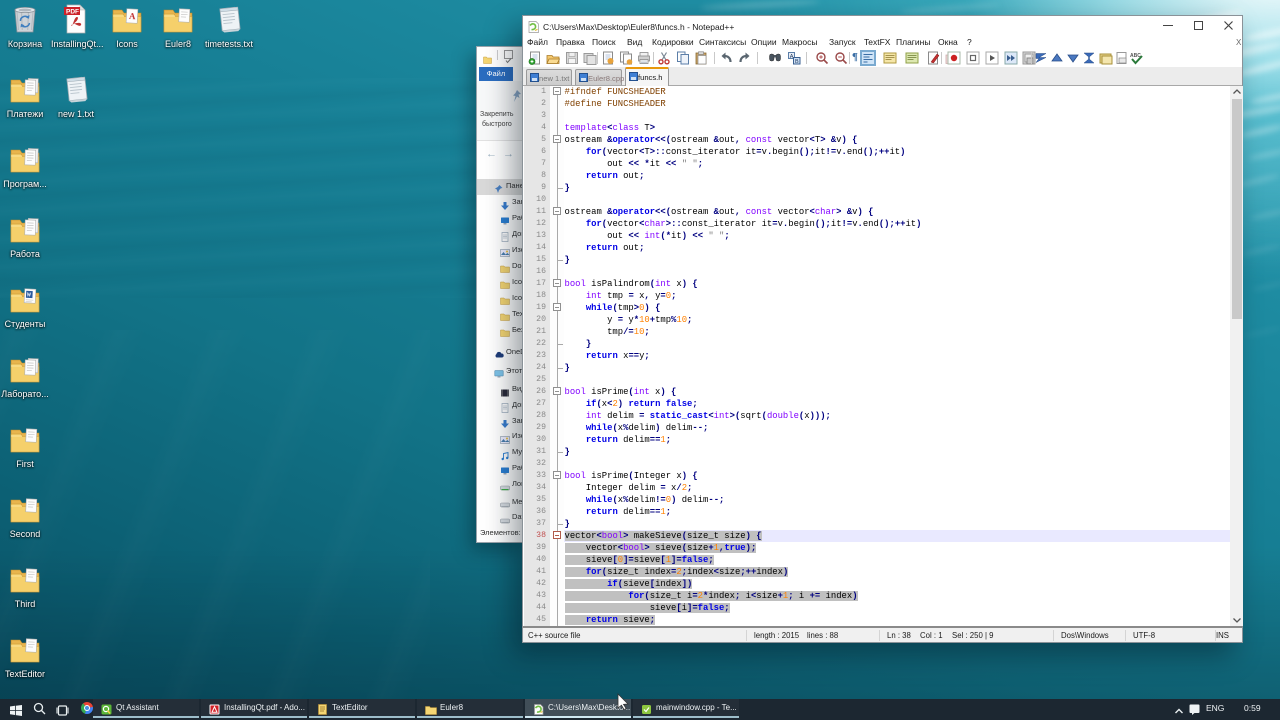 This screenshot has height=720, width=1280. What do you see at coordinates (72, 12) in the screenshot?
I see `svg-text: PDF` at bounding box center [72, 12].